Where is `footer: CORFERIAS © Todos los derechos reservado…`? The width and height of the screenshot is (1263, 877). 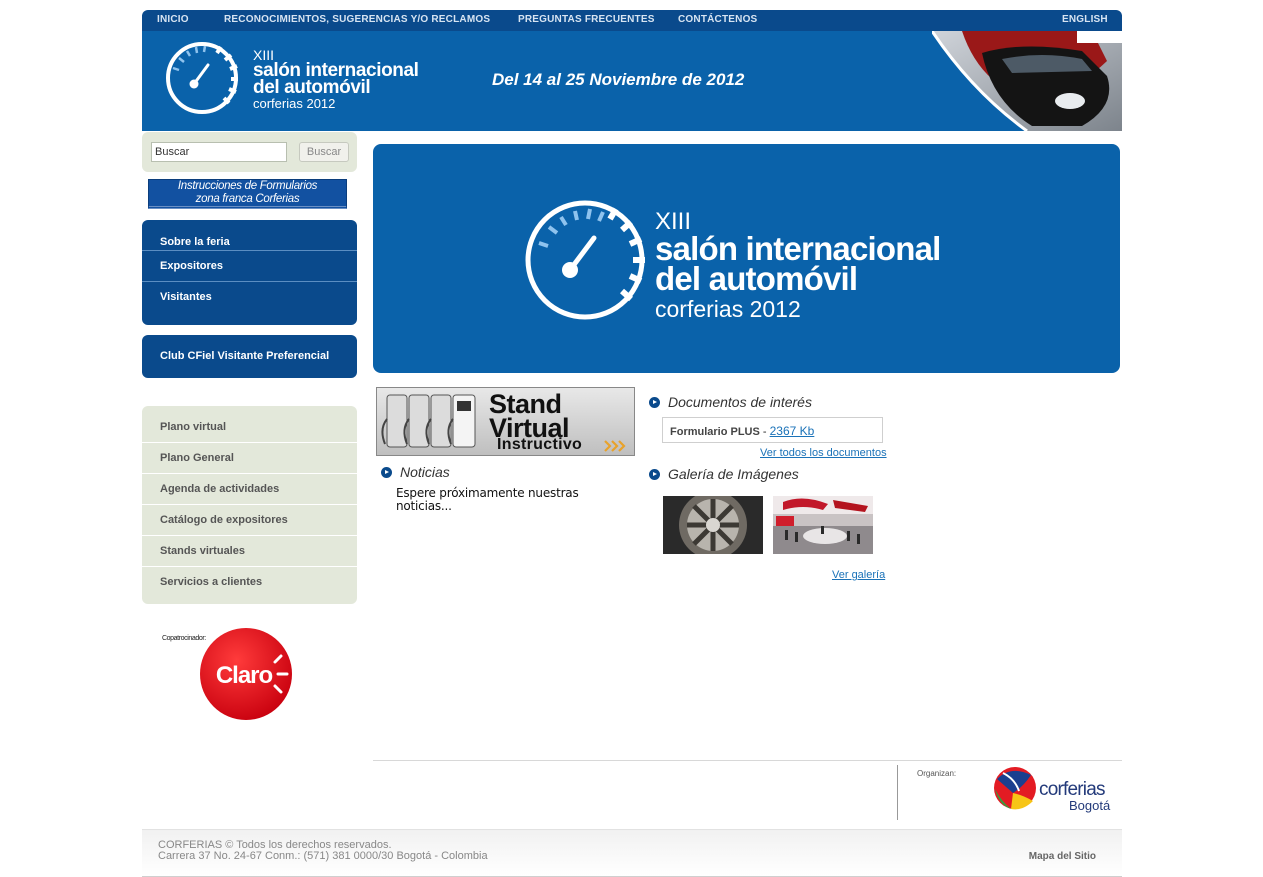 footer: CORFERIAS © Todos los derechos reservado… is located at coordinates (632, 853).